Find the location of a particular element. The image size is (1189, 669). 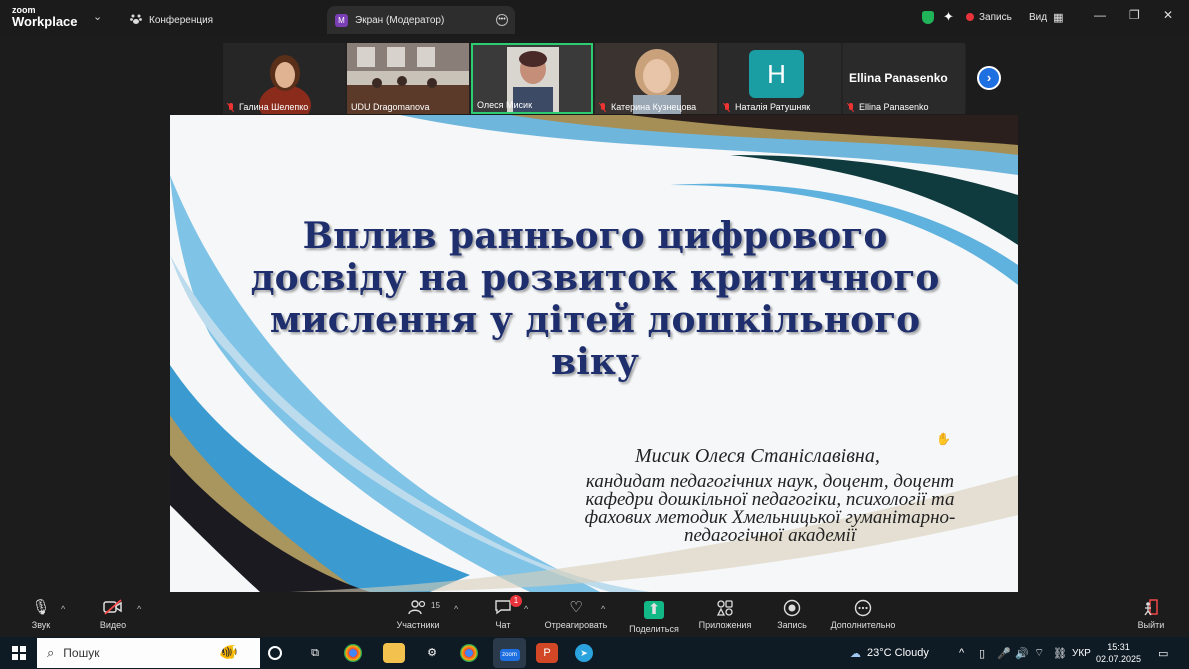

apps-label: Приложения is located at coordinates (725, 625).